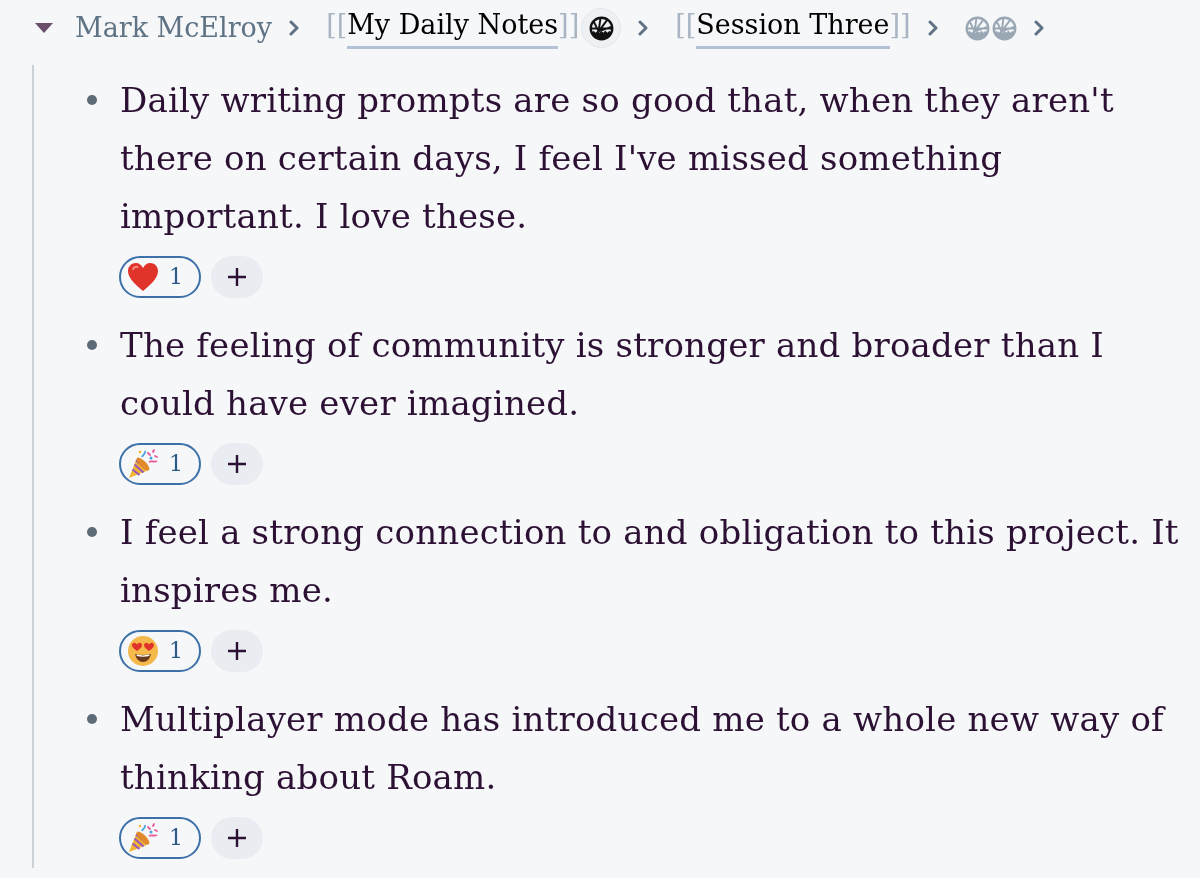  I want to click on bullet-text: The feeling of community is stronger and broader than I could have ever imagined., so click(612, 374).